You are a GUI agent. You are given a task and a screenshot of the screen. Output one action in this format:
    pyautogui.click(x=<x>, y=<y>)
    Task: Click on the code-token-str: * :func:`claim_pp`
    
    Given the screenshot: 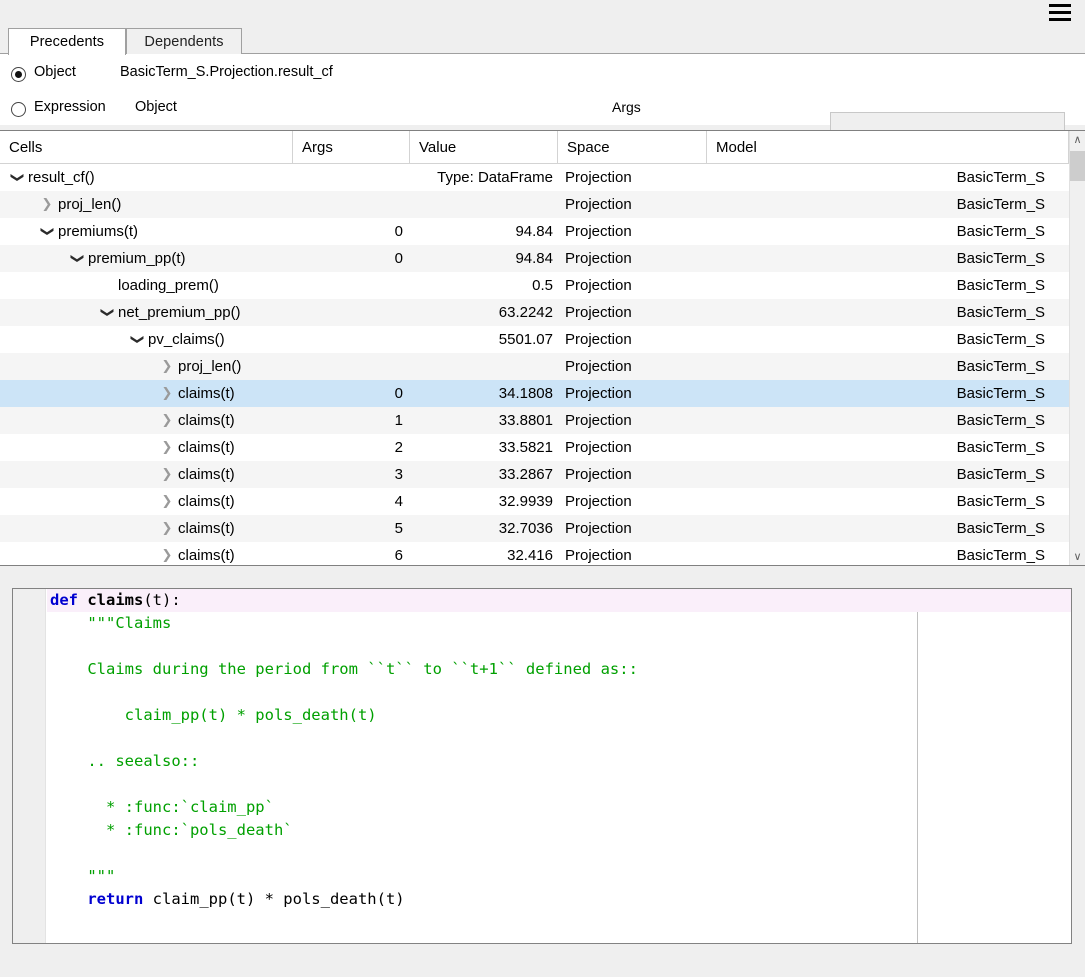 What is the action you would take?
    pyautogui.click(x=162, y=807)
    